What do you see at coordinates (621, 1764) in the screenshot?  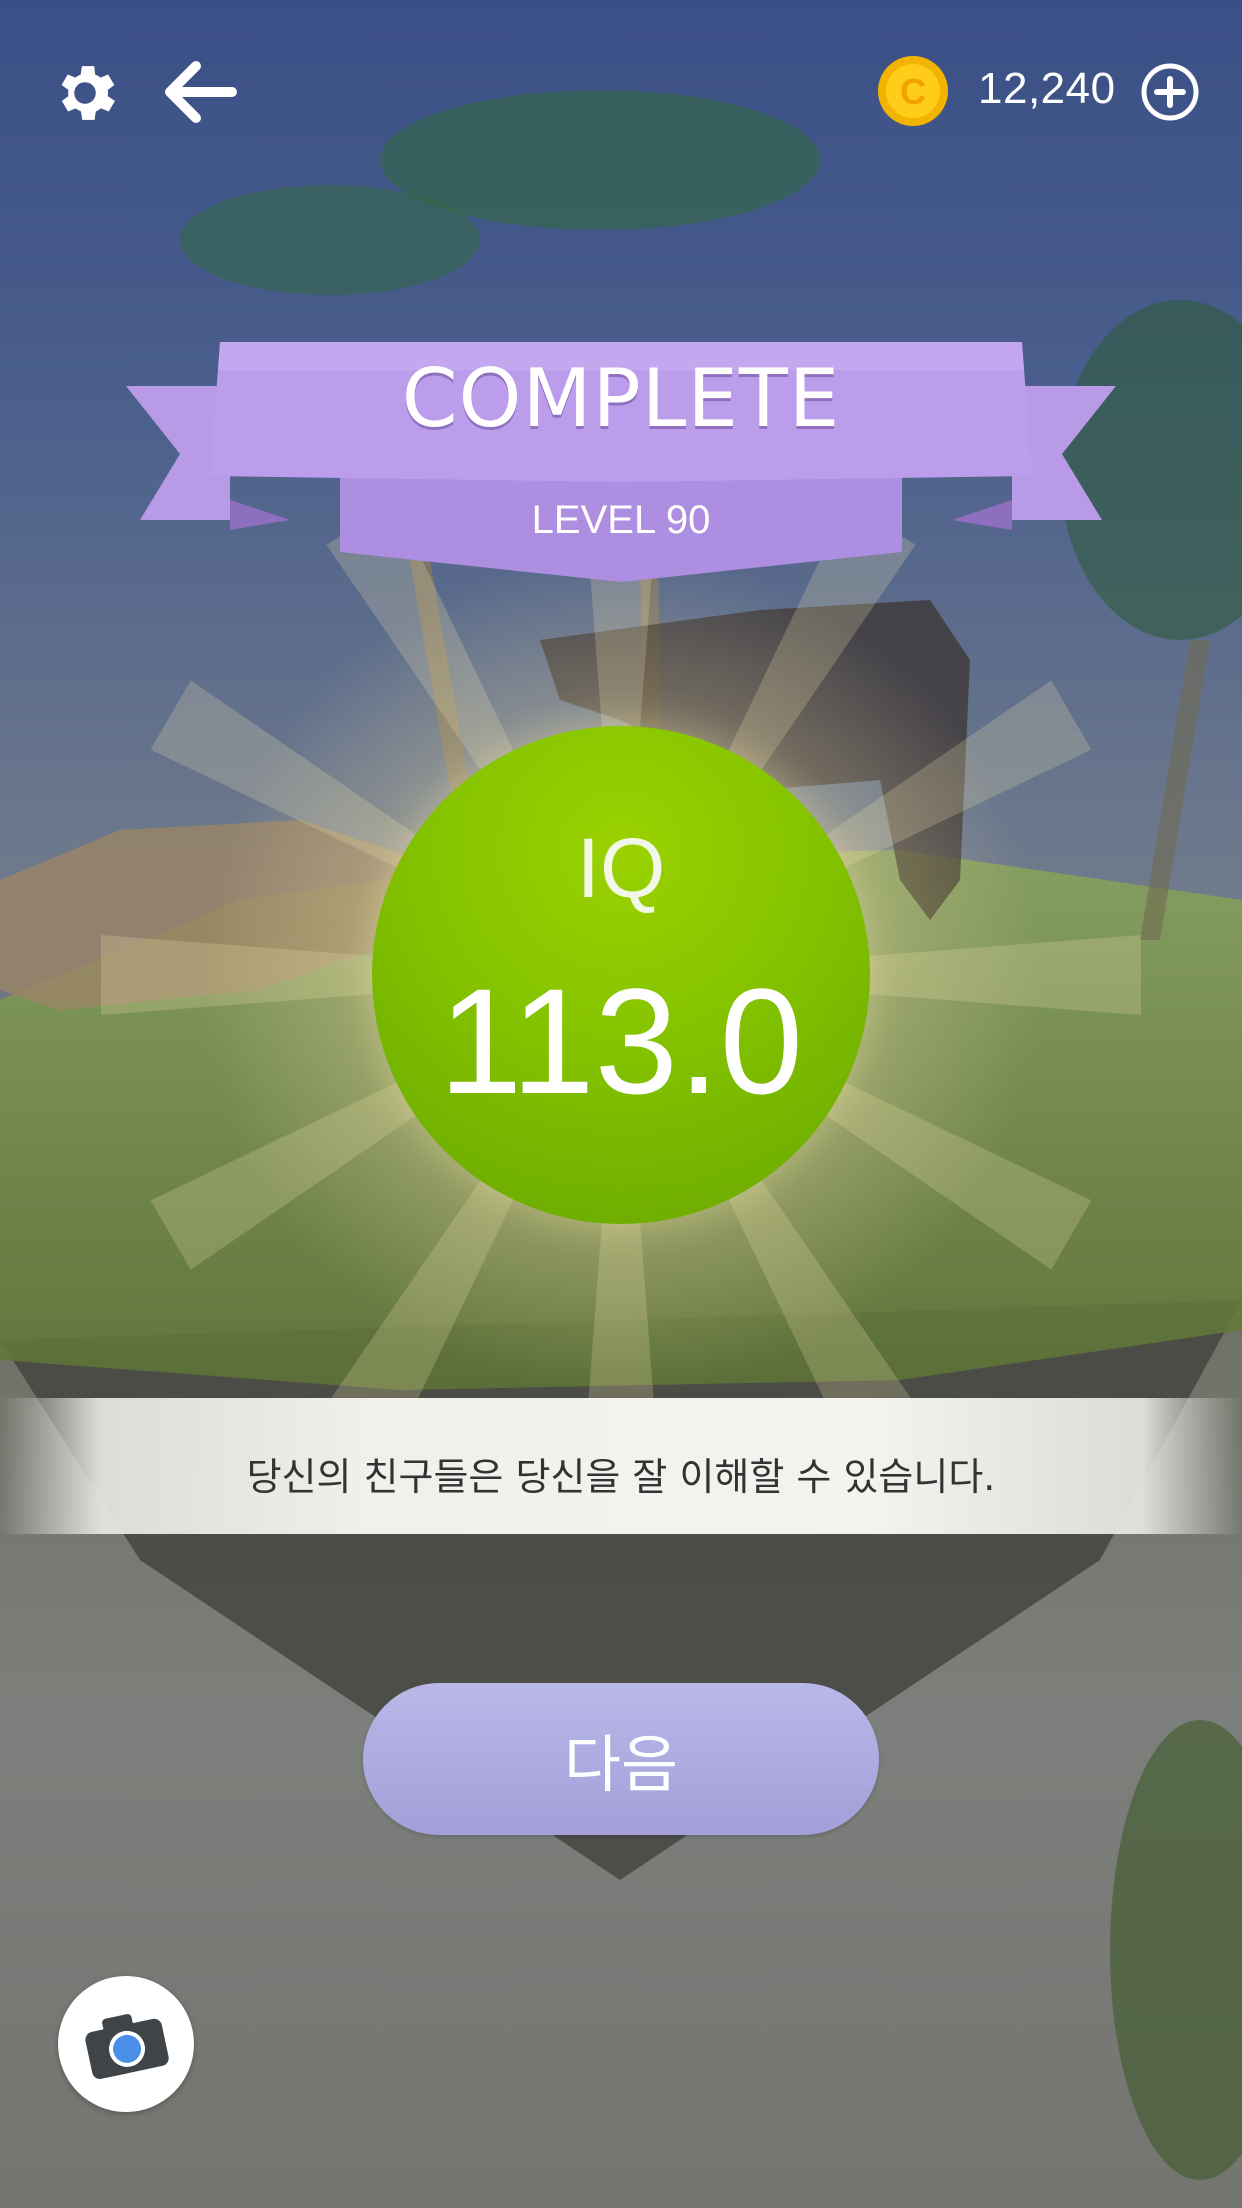 I see `next-button-label: 다음` at bounding box center [621, 1764].